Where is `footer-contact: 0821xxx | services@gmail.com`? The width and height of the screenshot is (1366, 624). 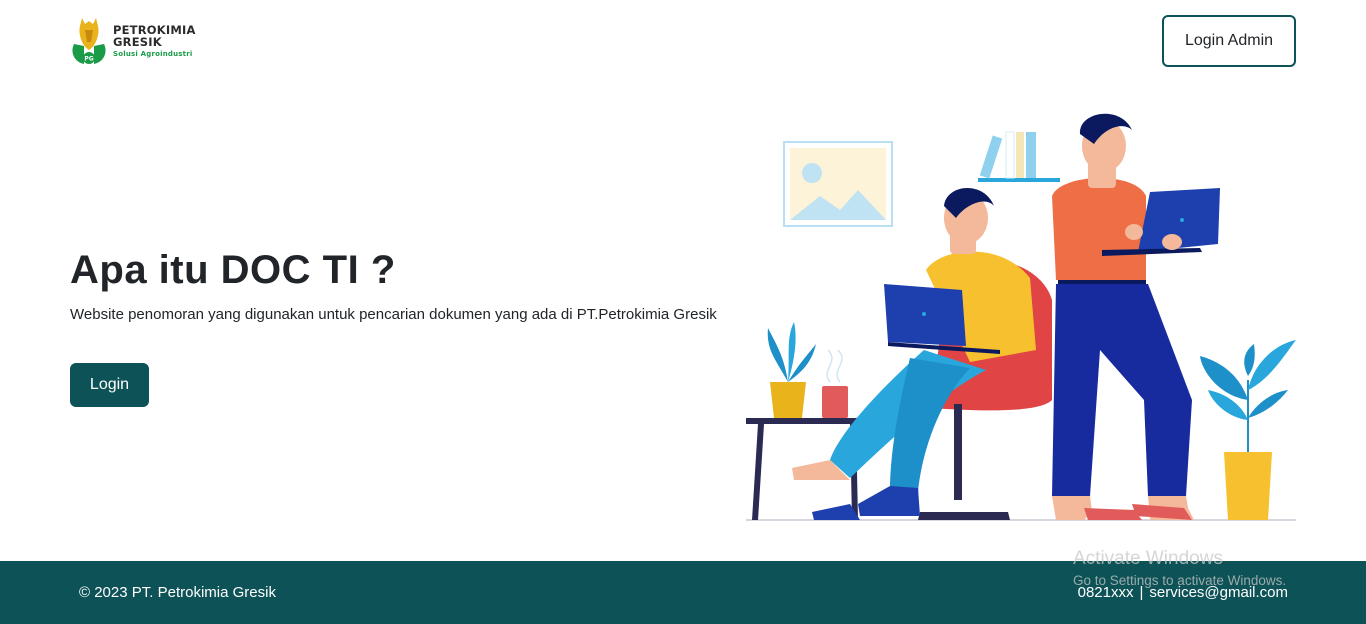 footer-contact: 0821xxx | services@gmail.com is located at coordinates (1183, 592).